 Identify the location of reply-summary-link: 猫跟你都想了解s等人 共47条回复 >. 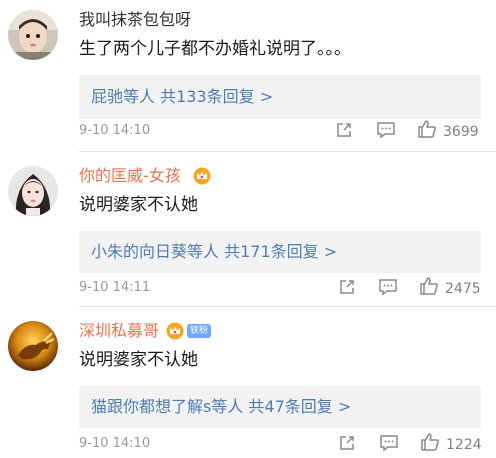
(221, 407).